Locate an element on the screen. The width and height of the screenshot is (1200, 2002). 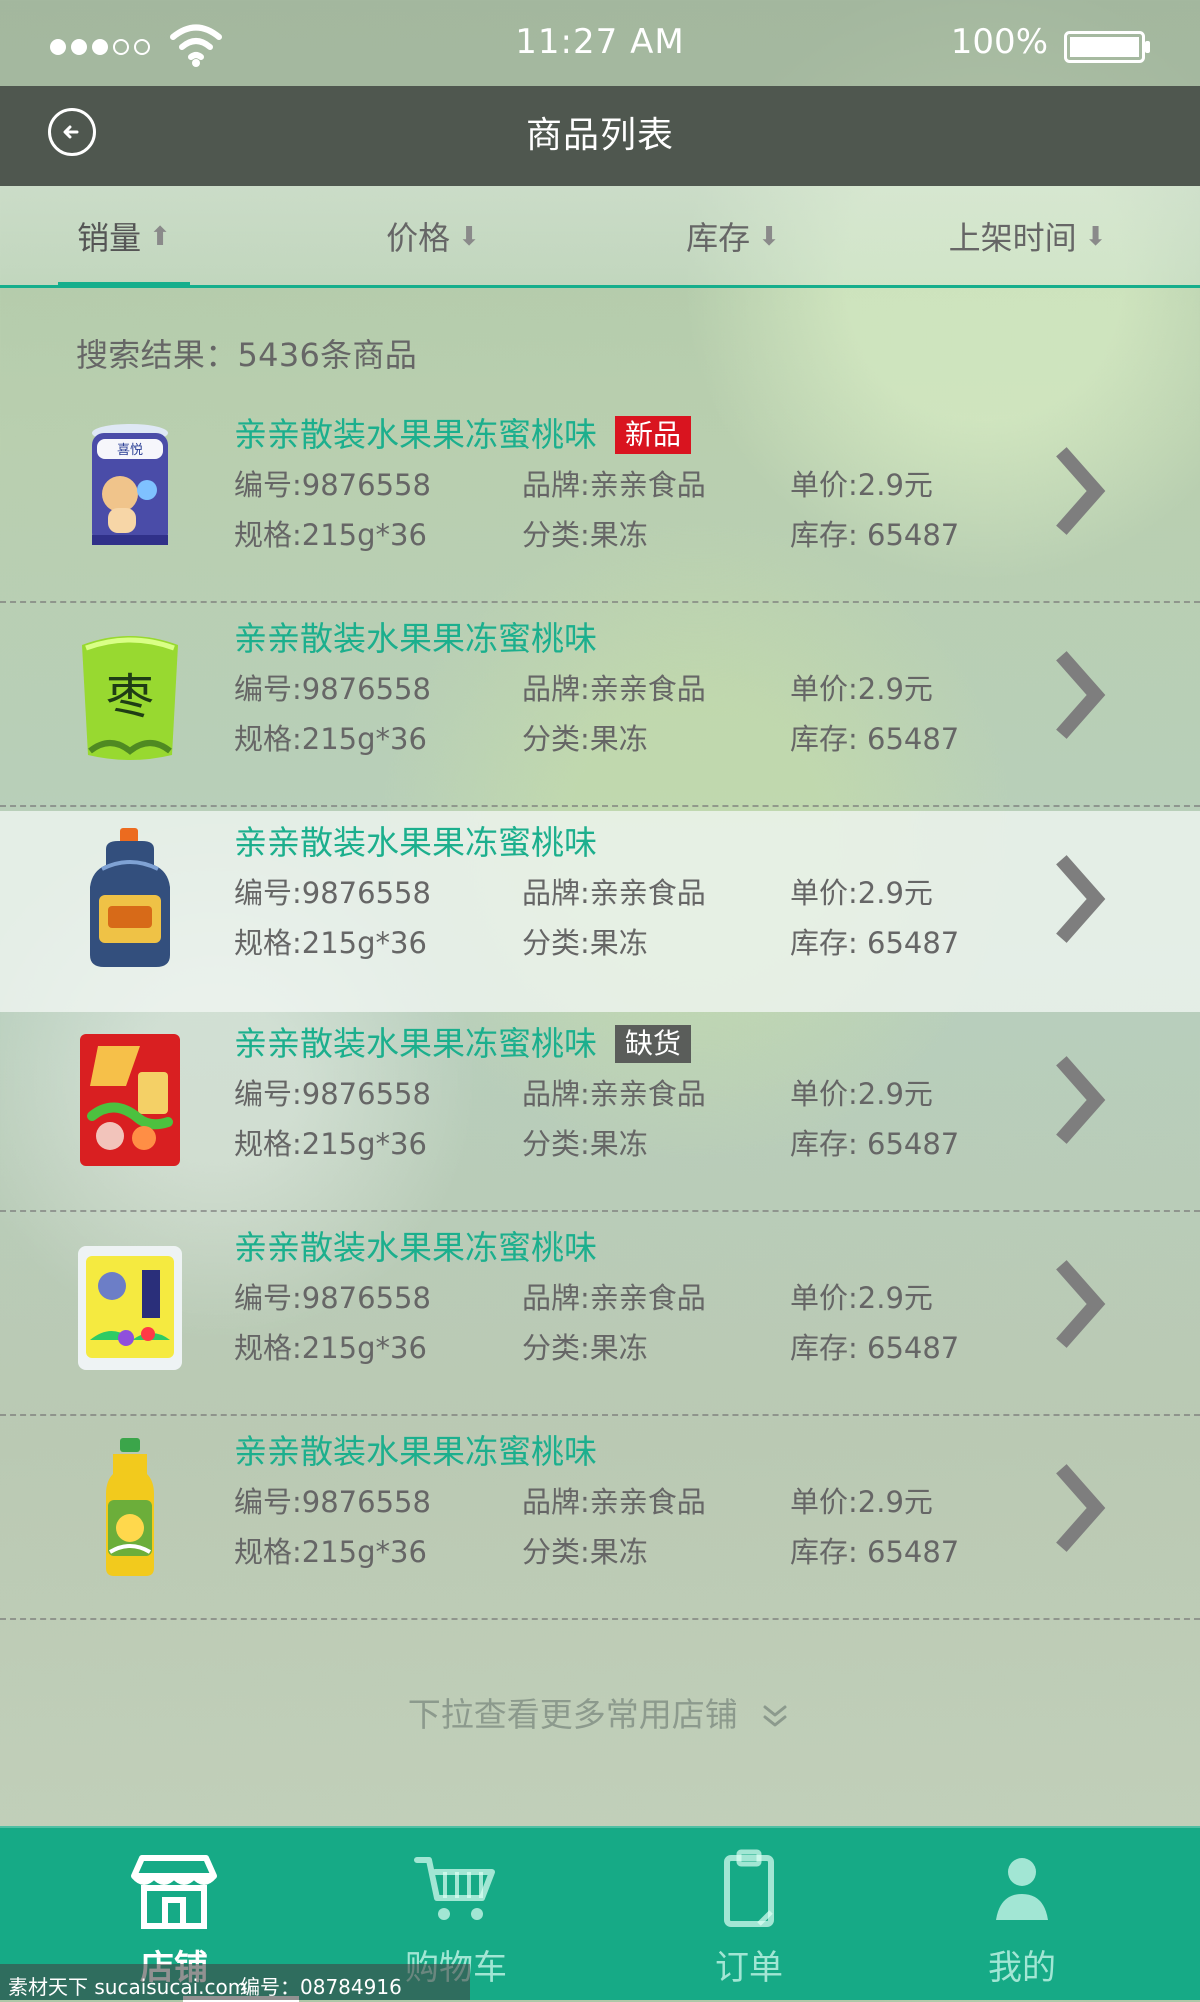
cart-icon is located at coordinates (454, 1888).